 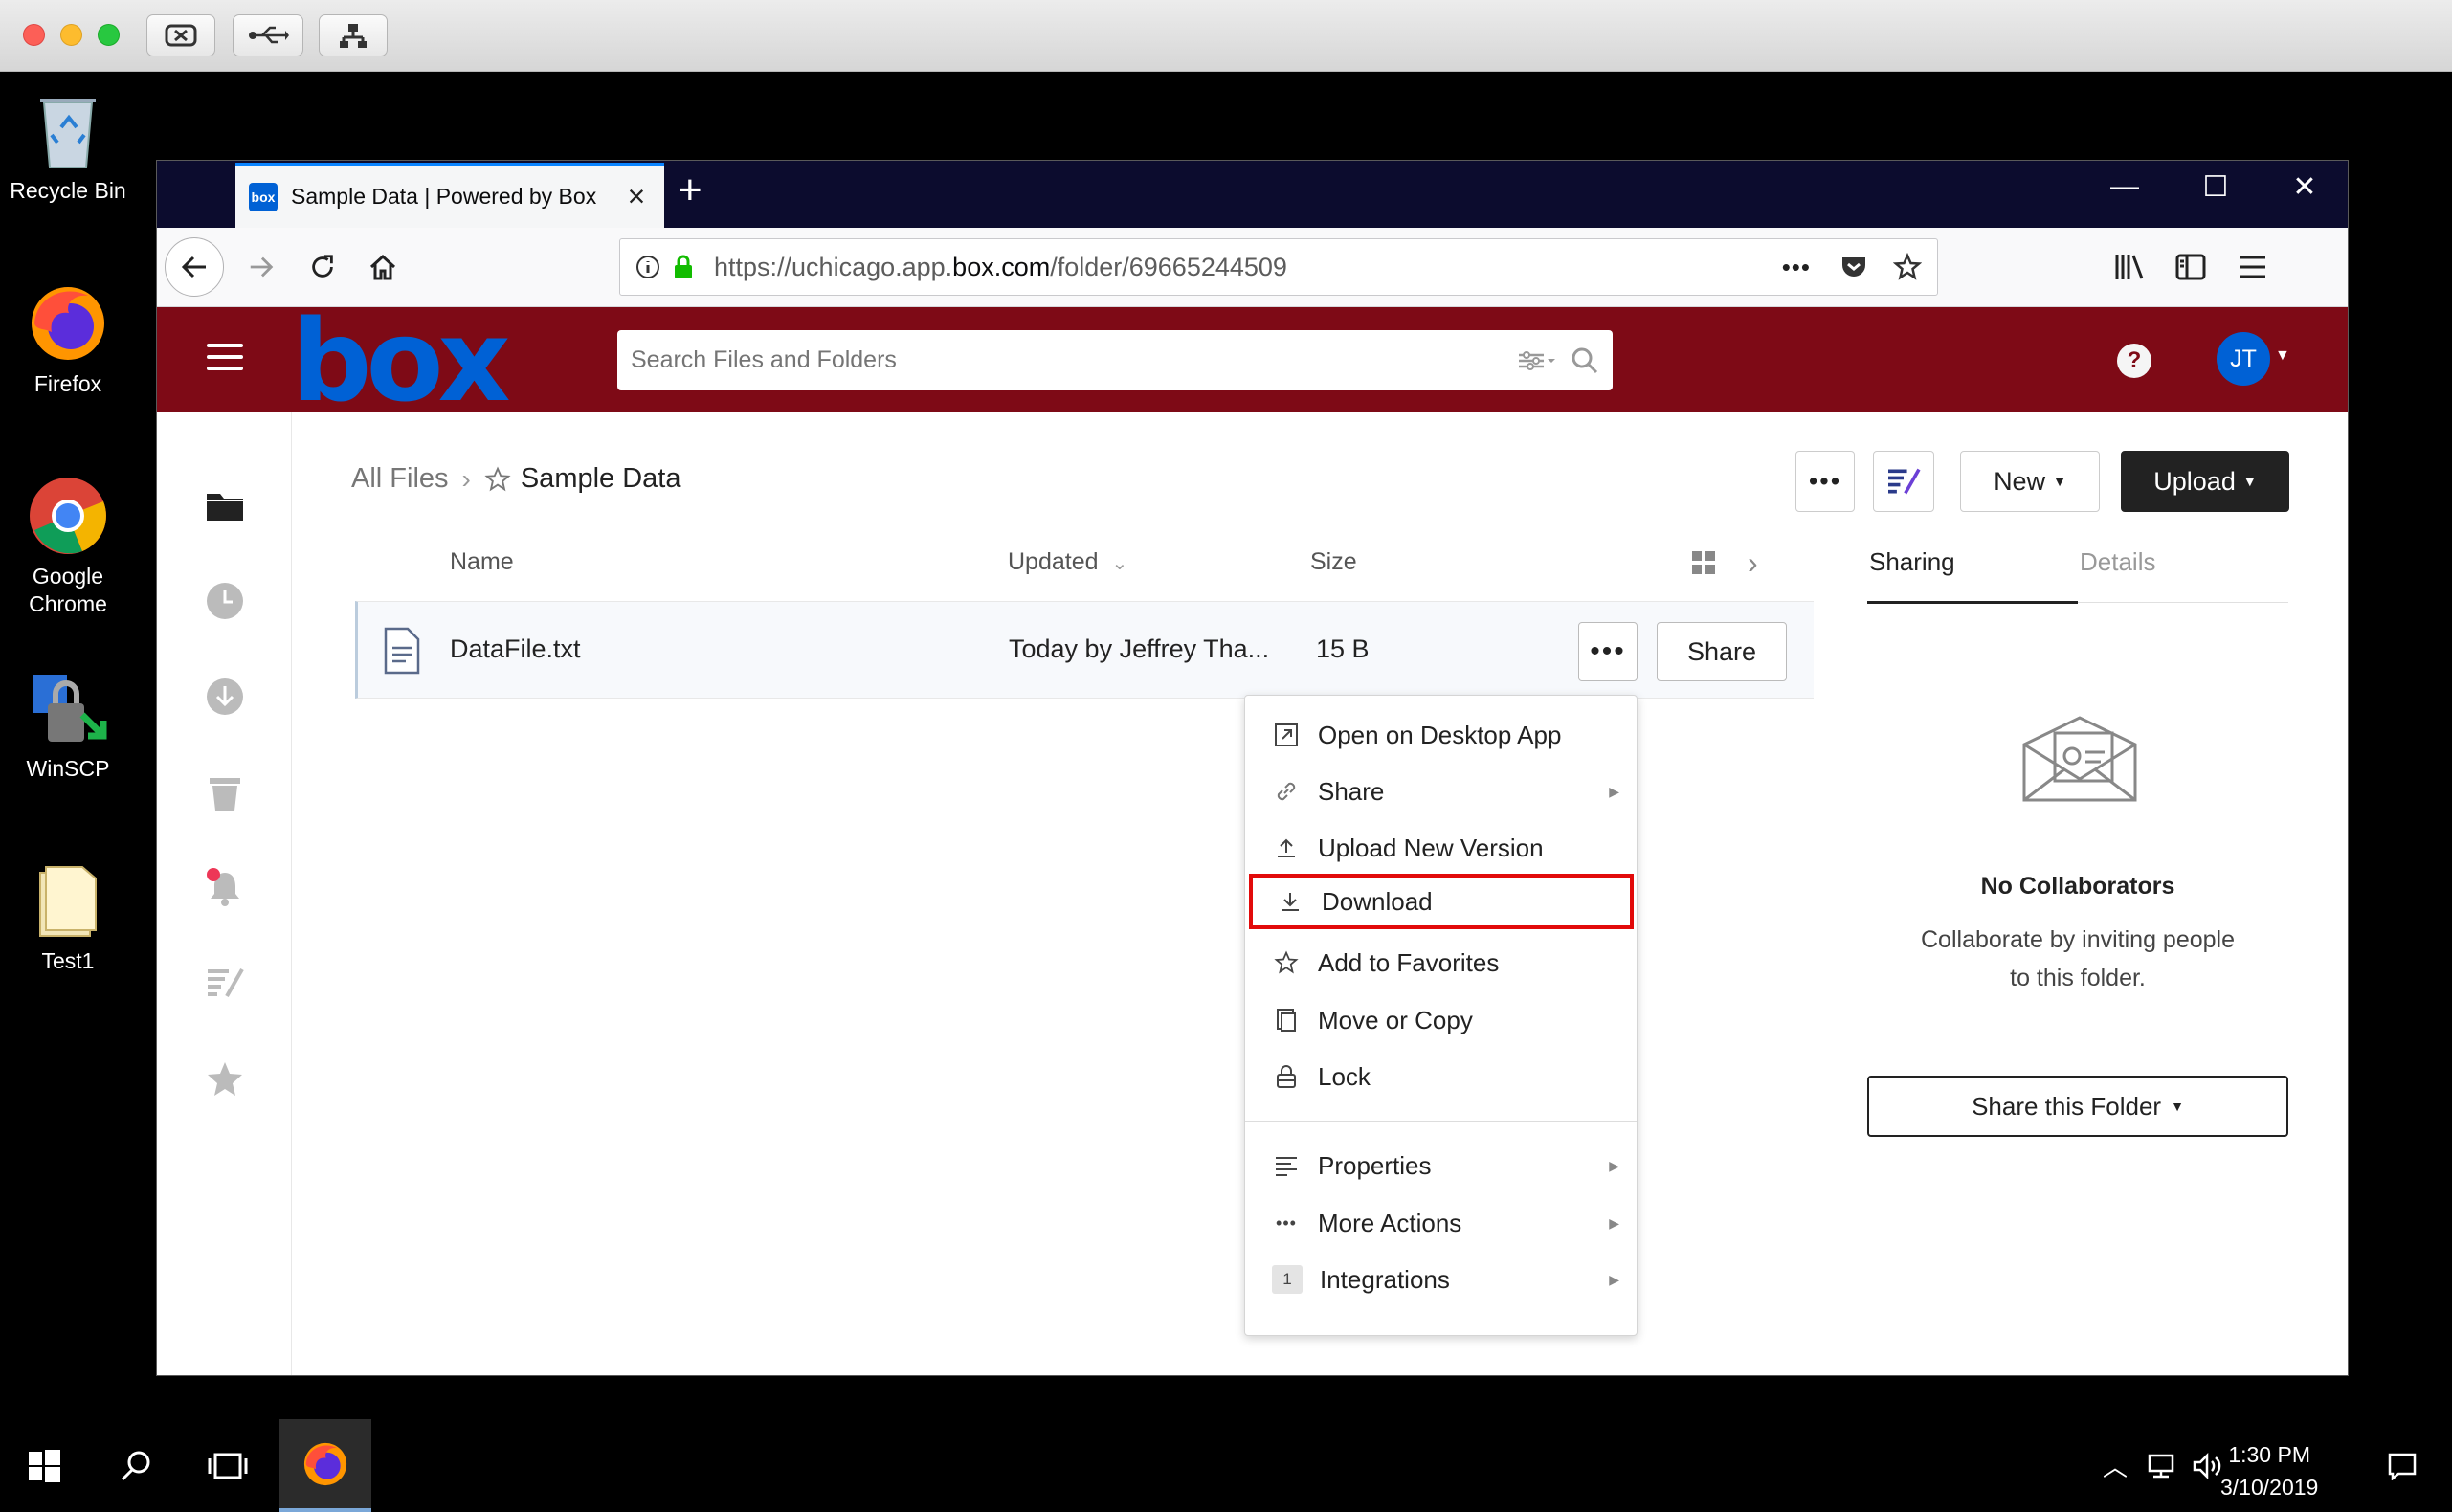 What do you see at coordinates (1333, 562) in the screenshot?
I see `column-size: Size` at bounding box center [1333, 562].